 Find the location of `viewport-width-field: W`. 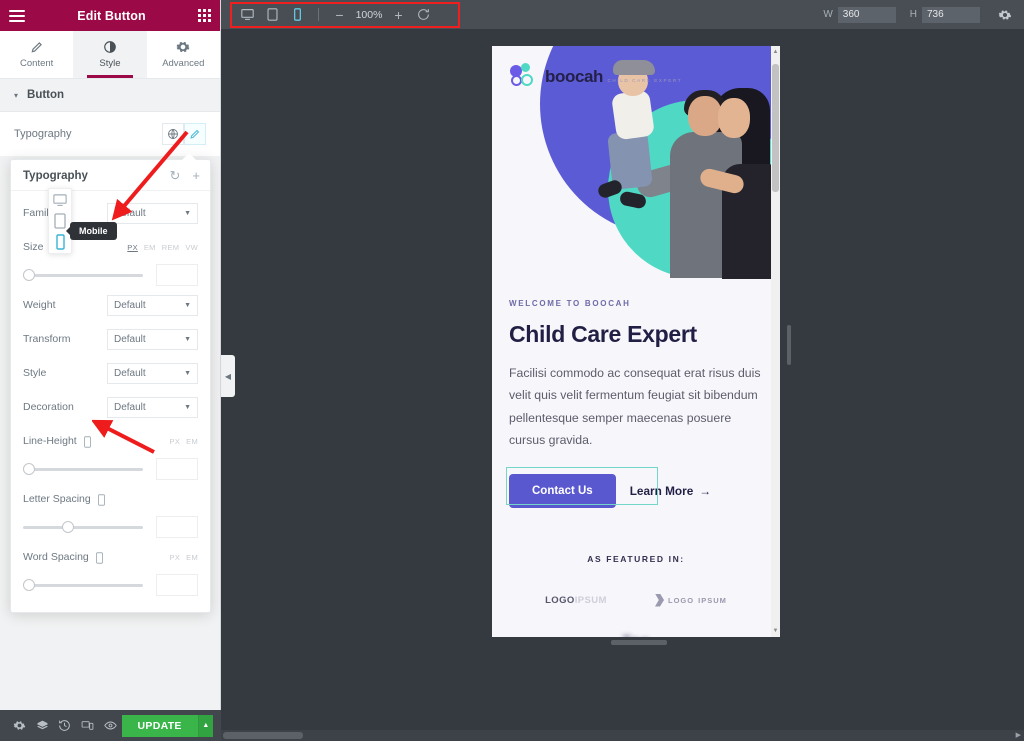

viewport-width-field: W is located at coordinates (859, 14).